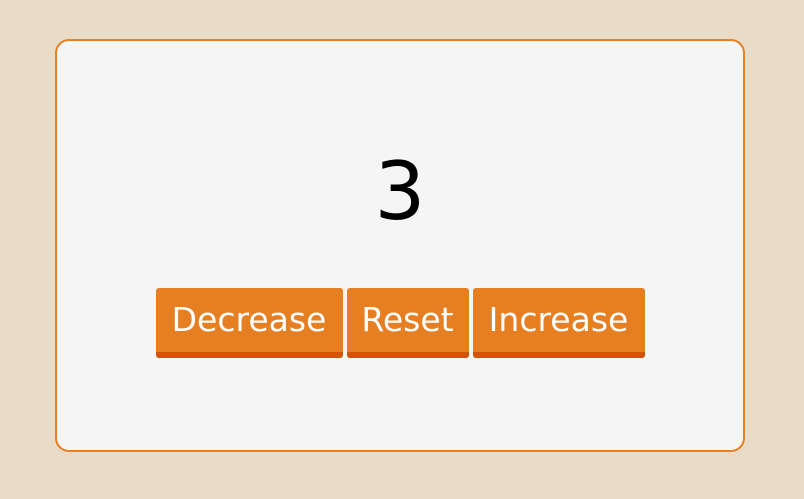 Image resolution: width=804 pixels, height=499 pixels. I want to click on increase-button: Increase, so click(558, 323).